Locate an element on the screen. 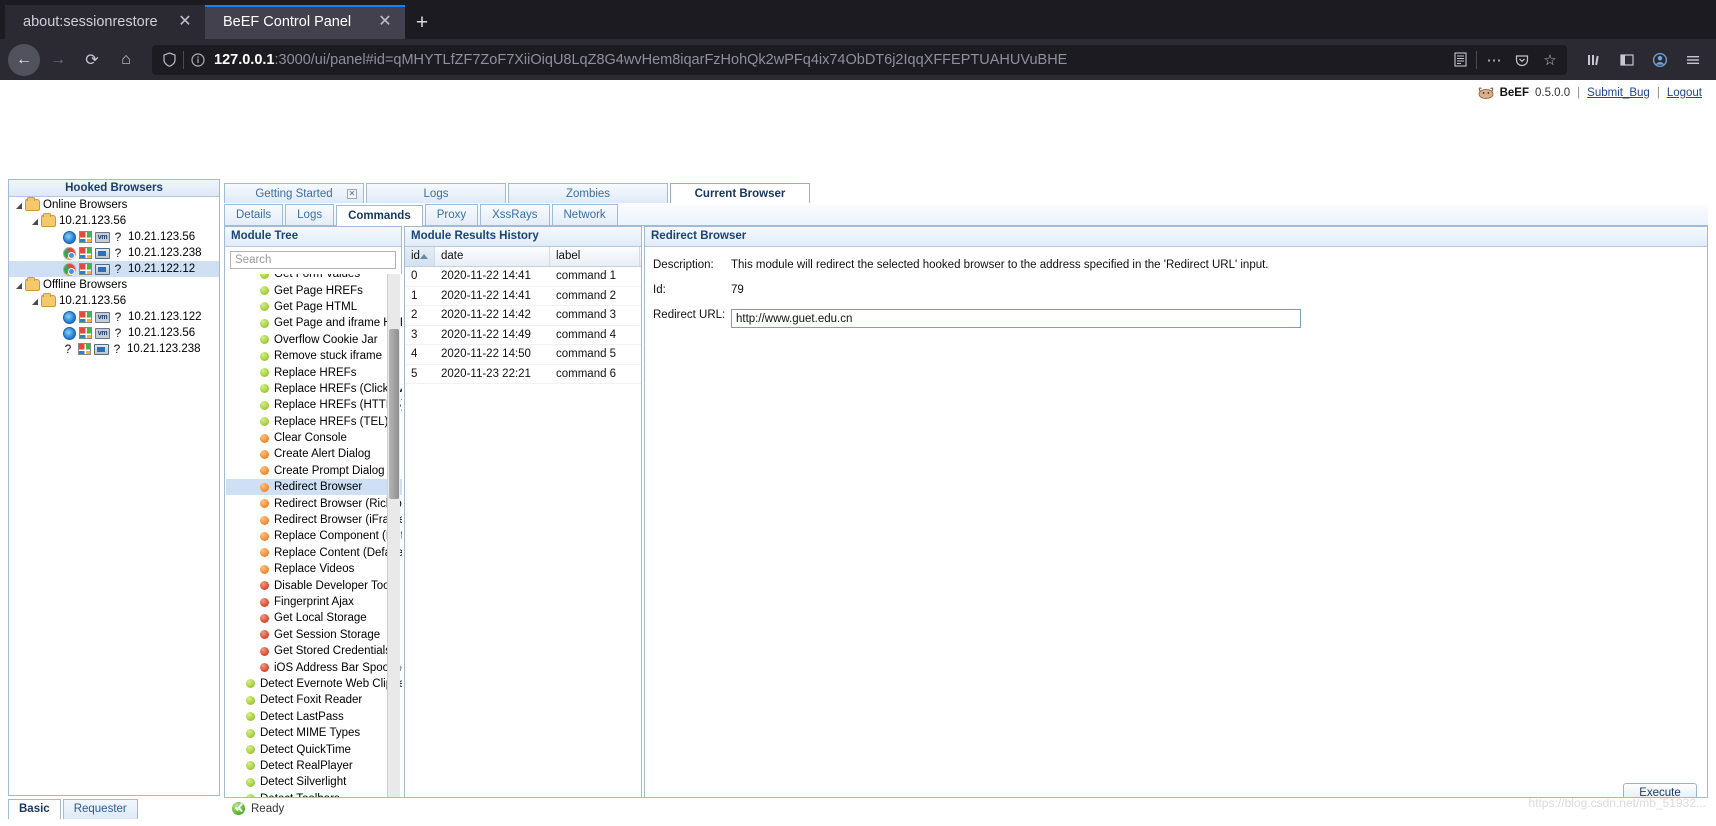 The image size is (1716, 826). sidebar-tab-basic: Basic is located at coordinates (34, 809).